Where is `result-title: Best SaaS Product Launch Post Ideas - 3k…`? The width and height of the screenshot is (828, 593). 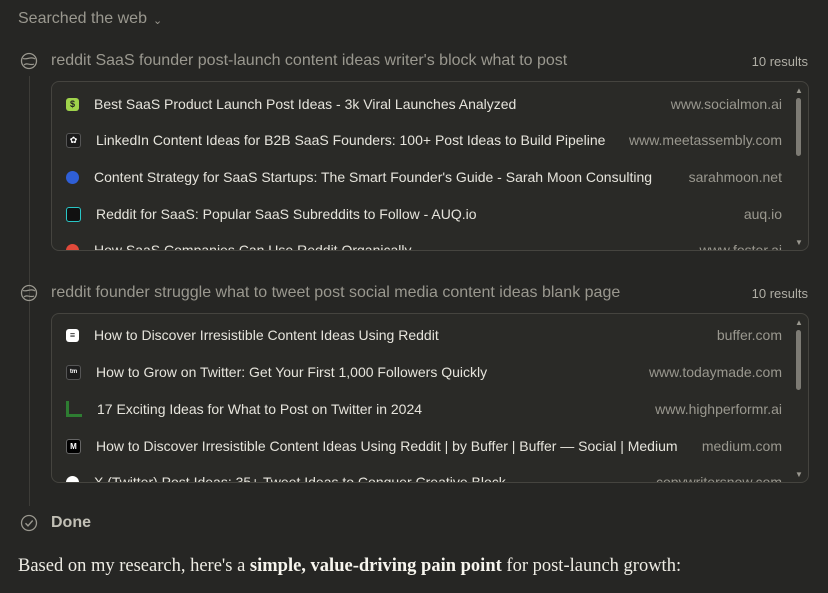
result-title: Best SaaS Product Launch Post Ideas - 3k… is located at coordinates (305, 104).